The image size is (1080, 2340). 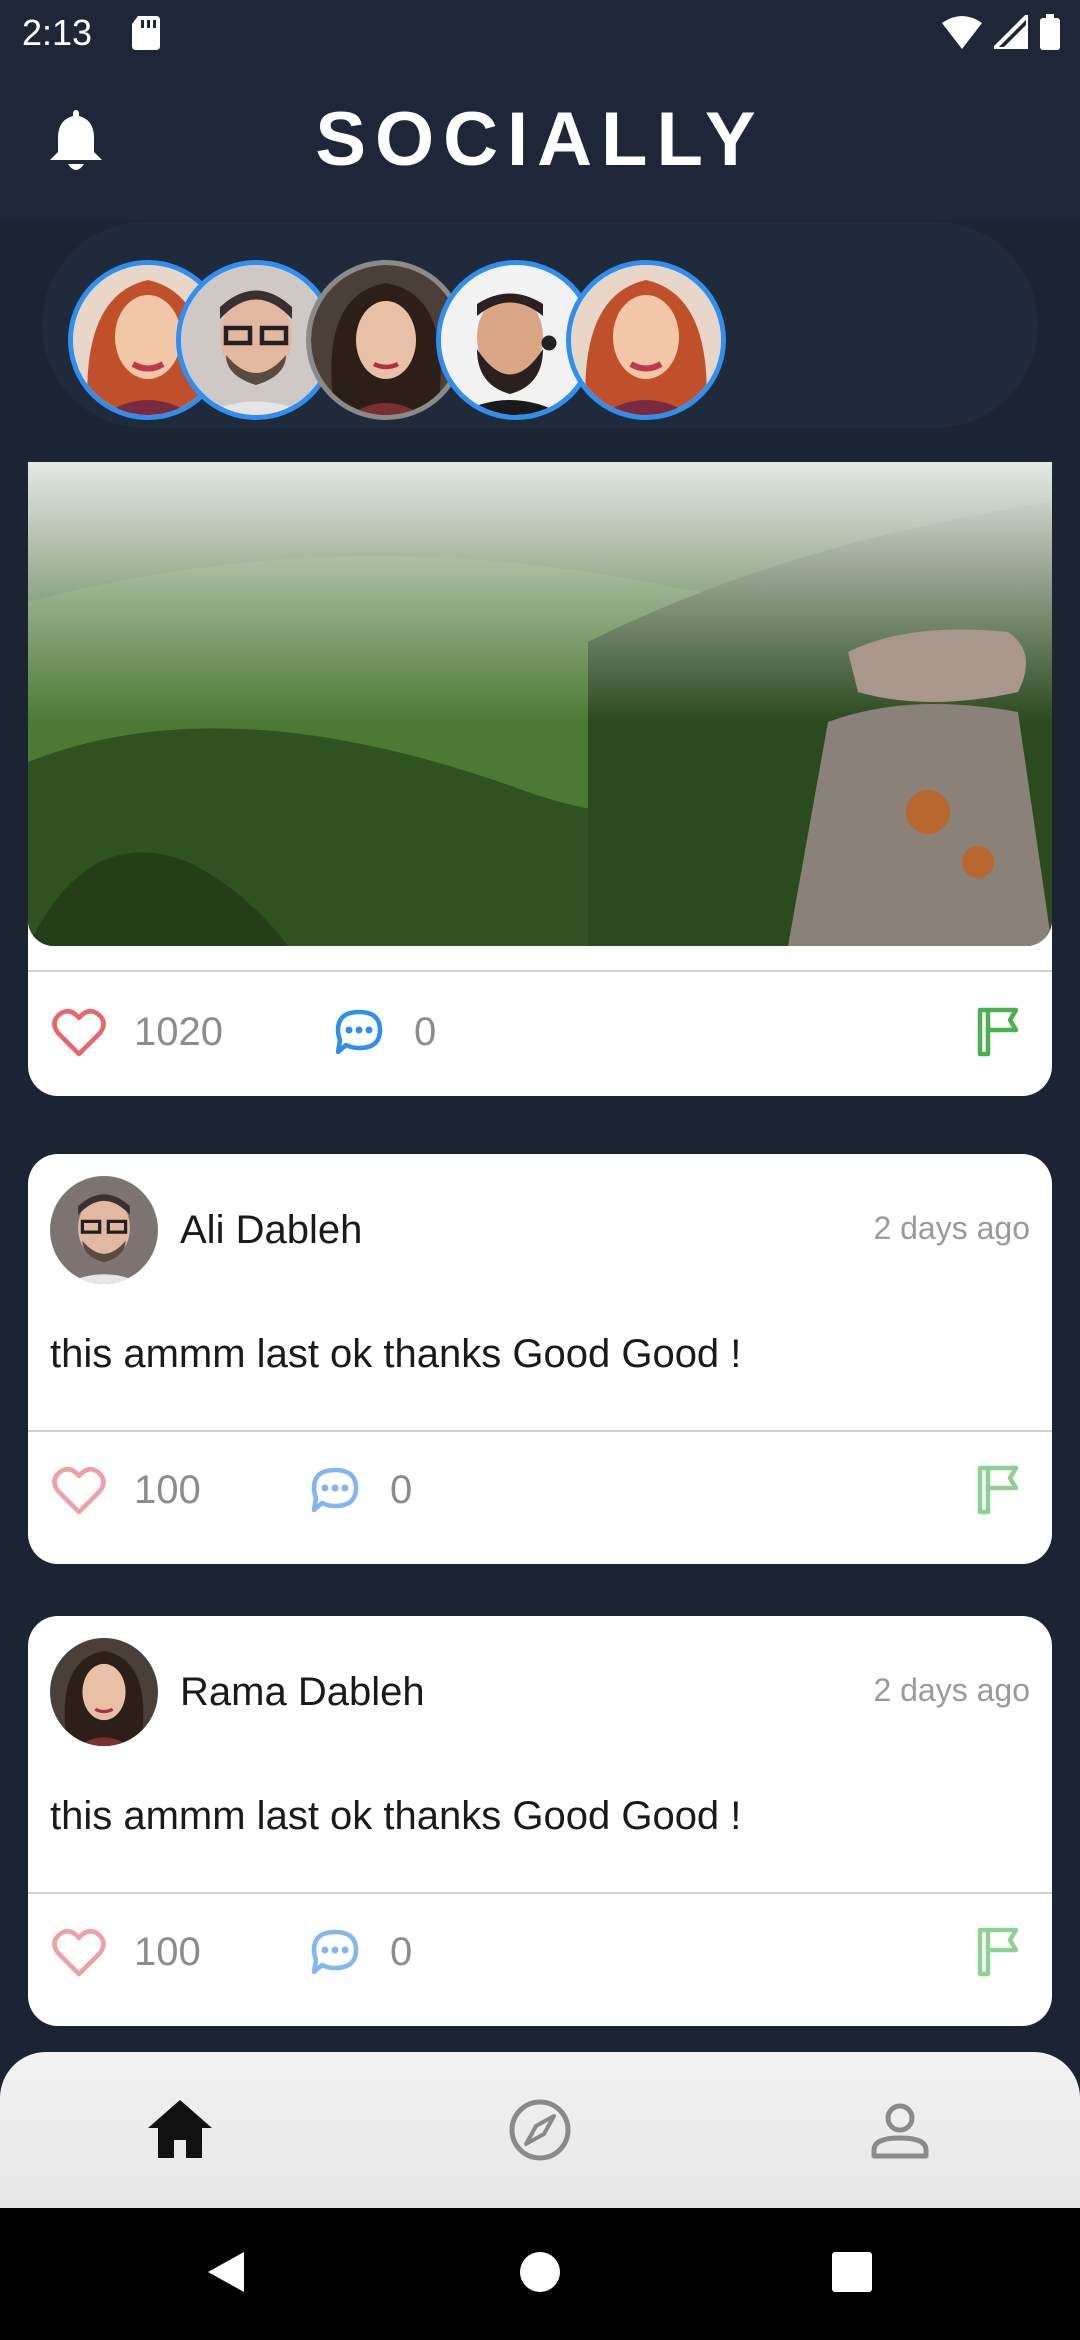 I want to click on signal-icon, so click(x=1011, y=32).